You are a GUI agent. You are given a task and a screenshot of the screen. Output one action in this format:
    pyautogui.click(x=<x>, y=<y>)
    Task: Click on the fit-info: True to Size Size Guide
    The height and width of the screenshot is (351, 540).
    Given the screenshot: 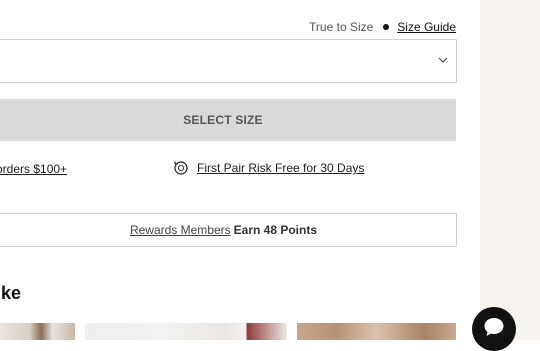 What is the action you would take?
    pyautogui.click(x=382, y=27)
    